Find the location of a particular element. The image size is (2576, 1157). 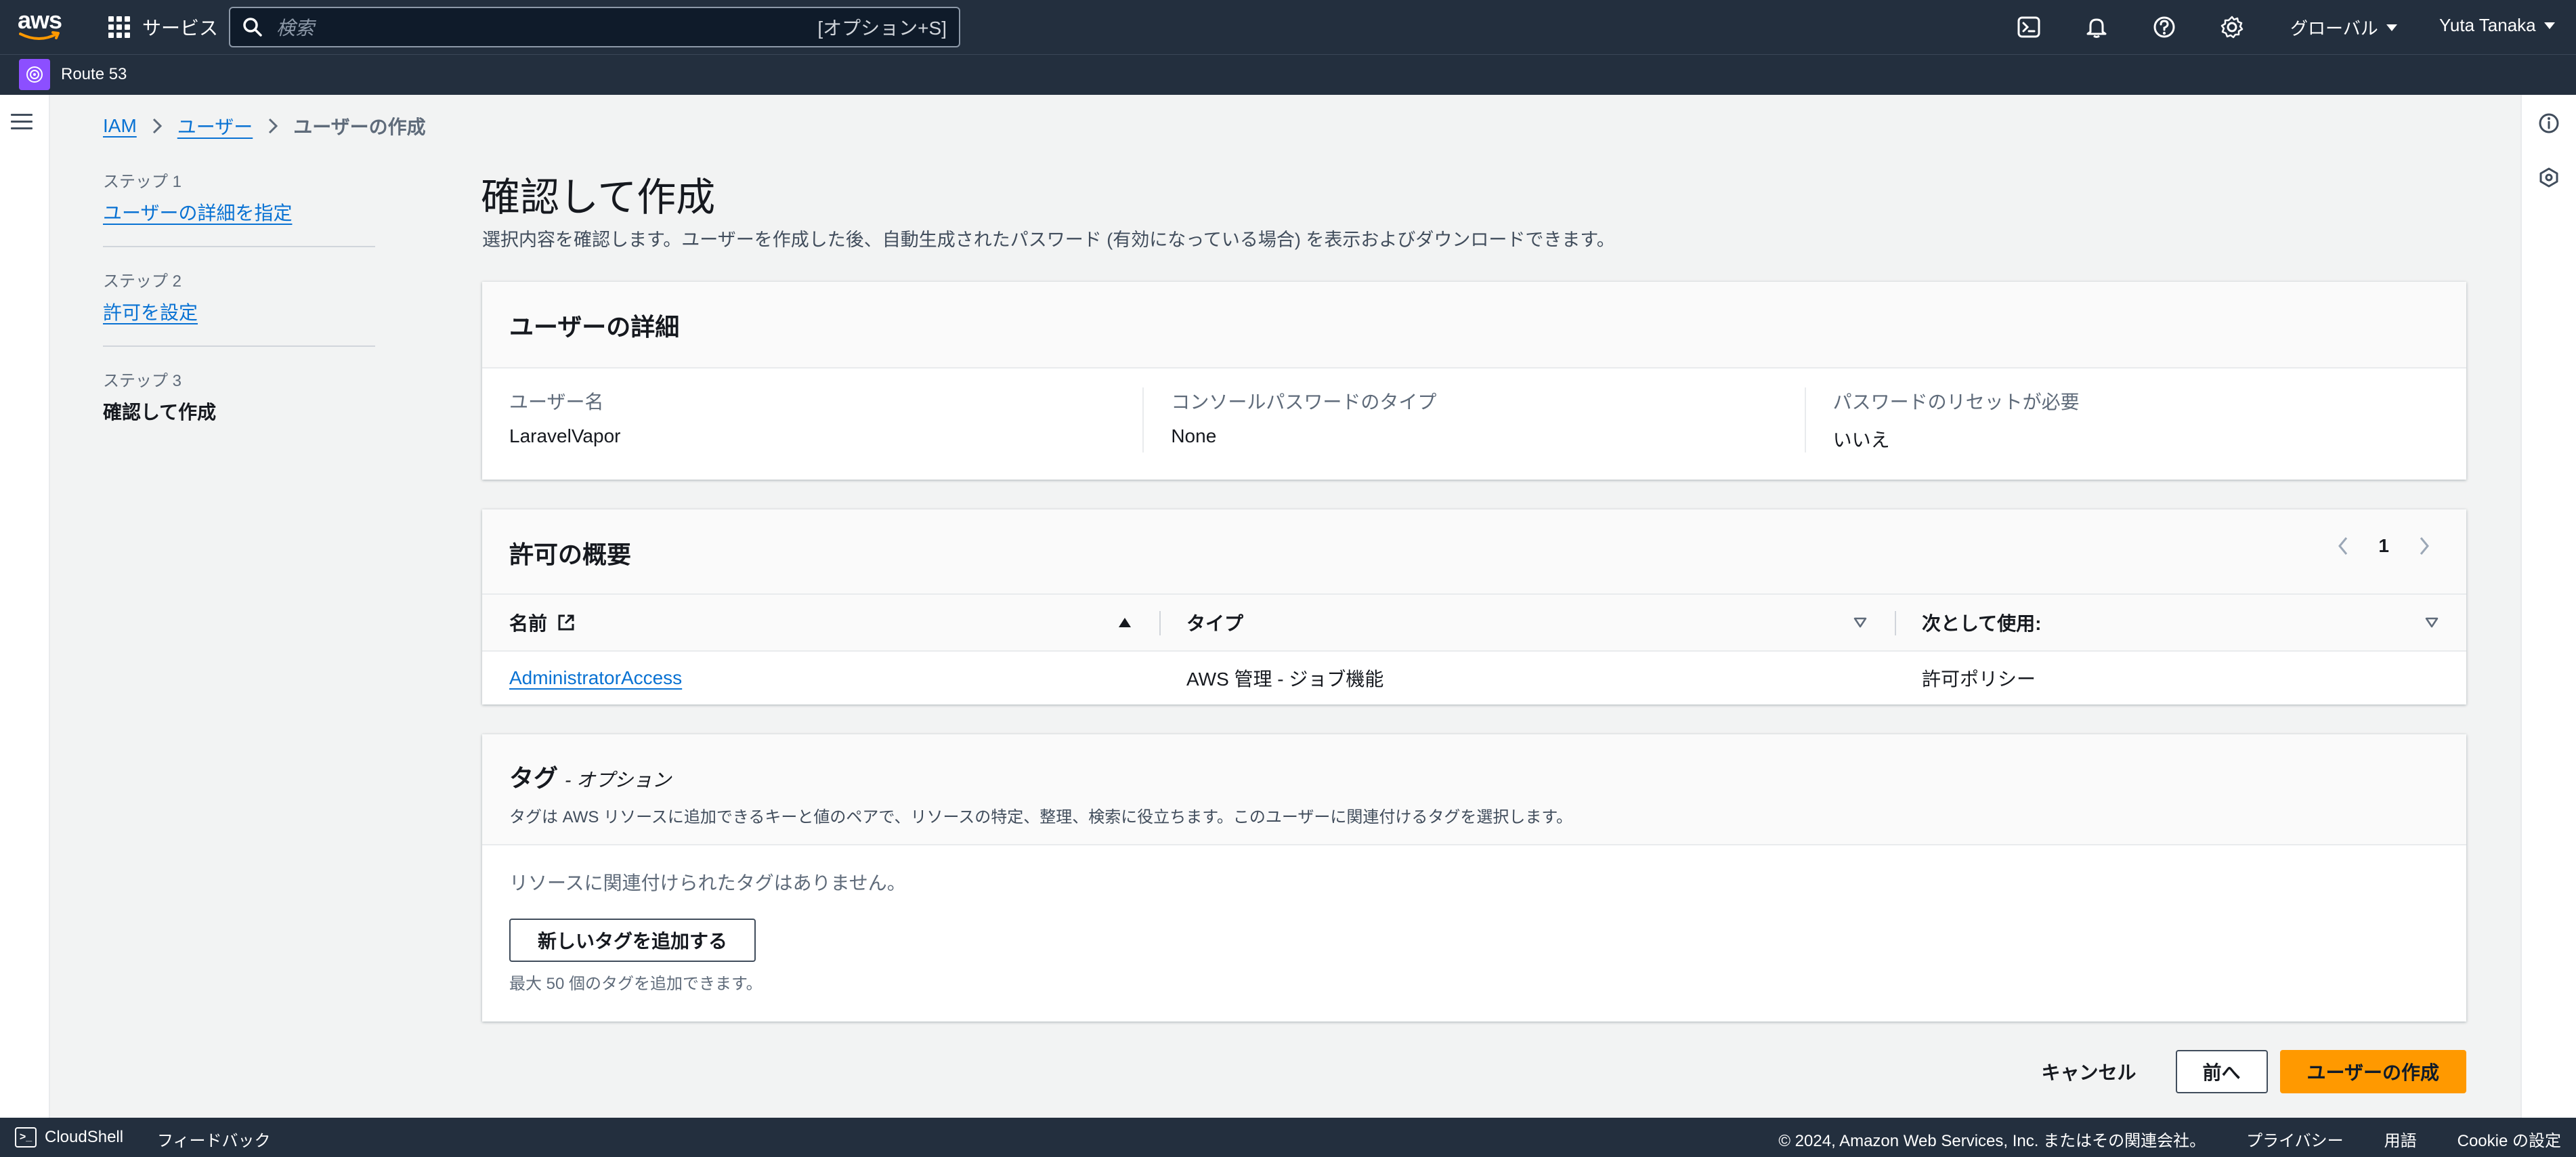

cloudshell-button is located at coordinates (2028, 27).